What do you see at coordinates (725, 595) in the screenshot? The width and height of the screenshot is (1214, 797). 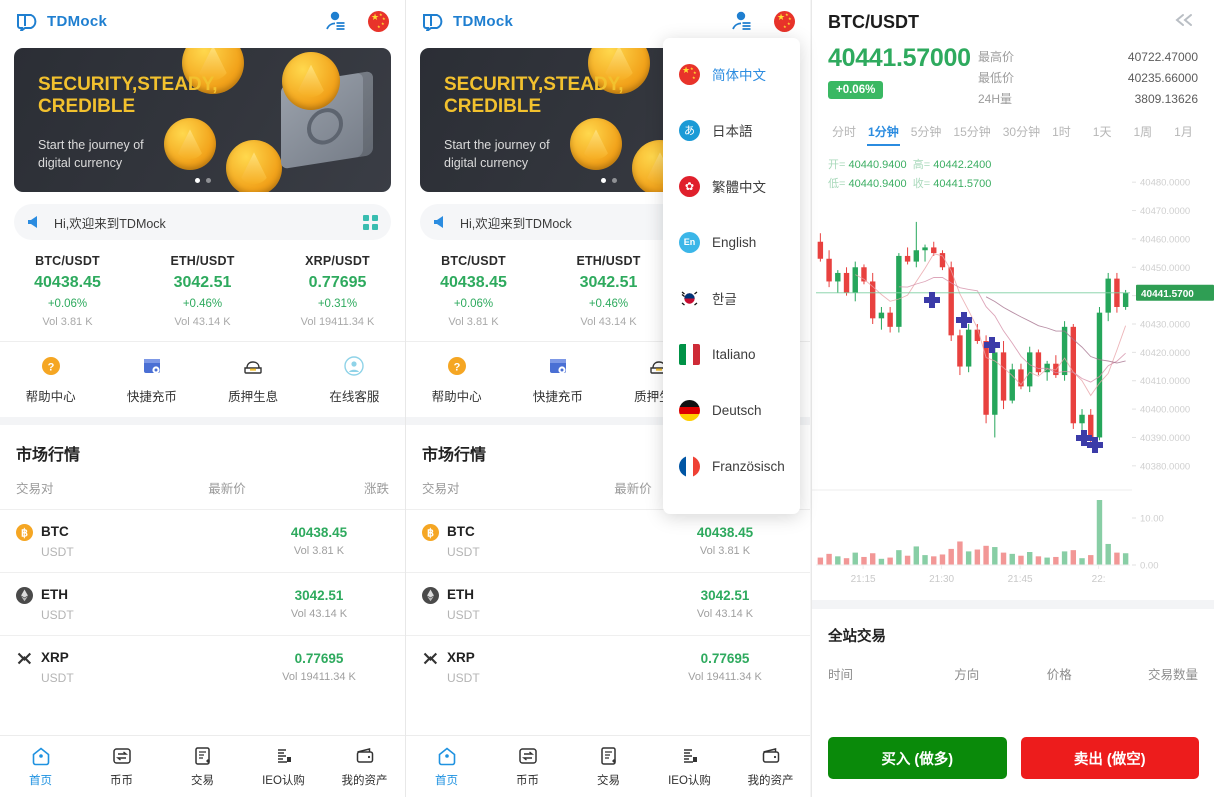 I see `row-price: 3042.51` at bounding box center [725, 595].